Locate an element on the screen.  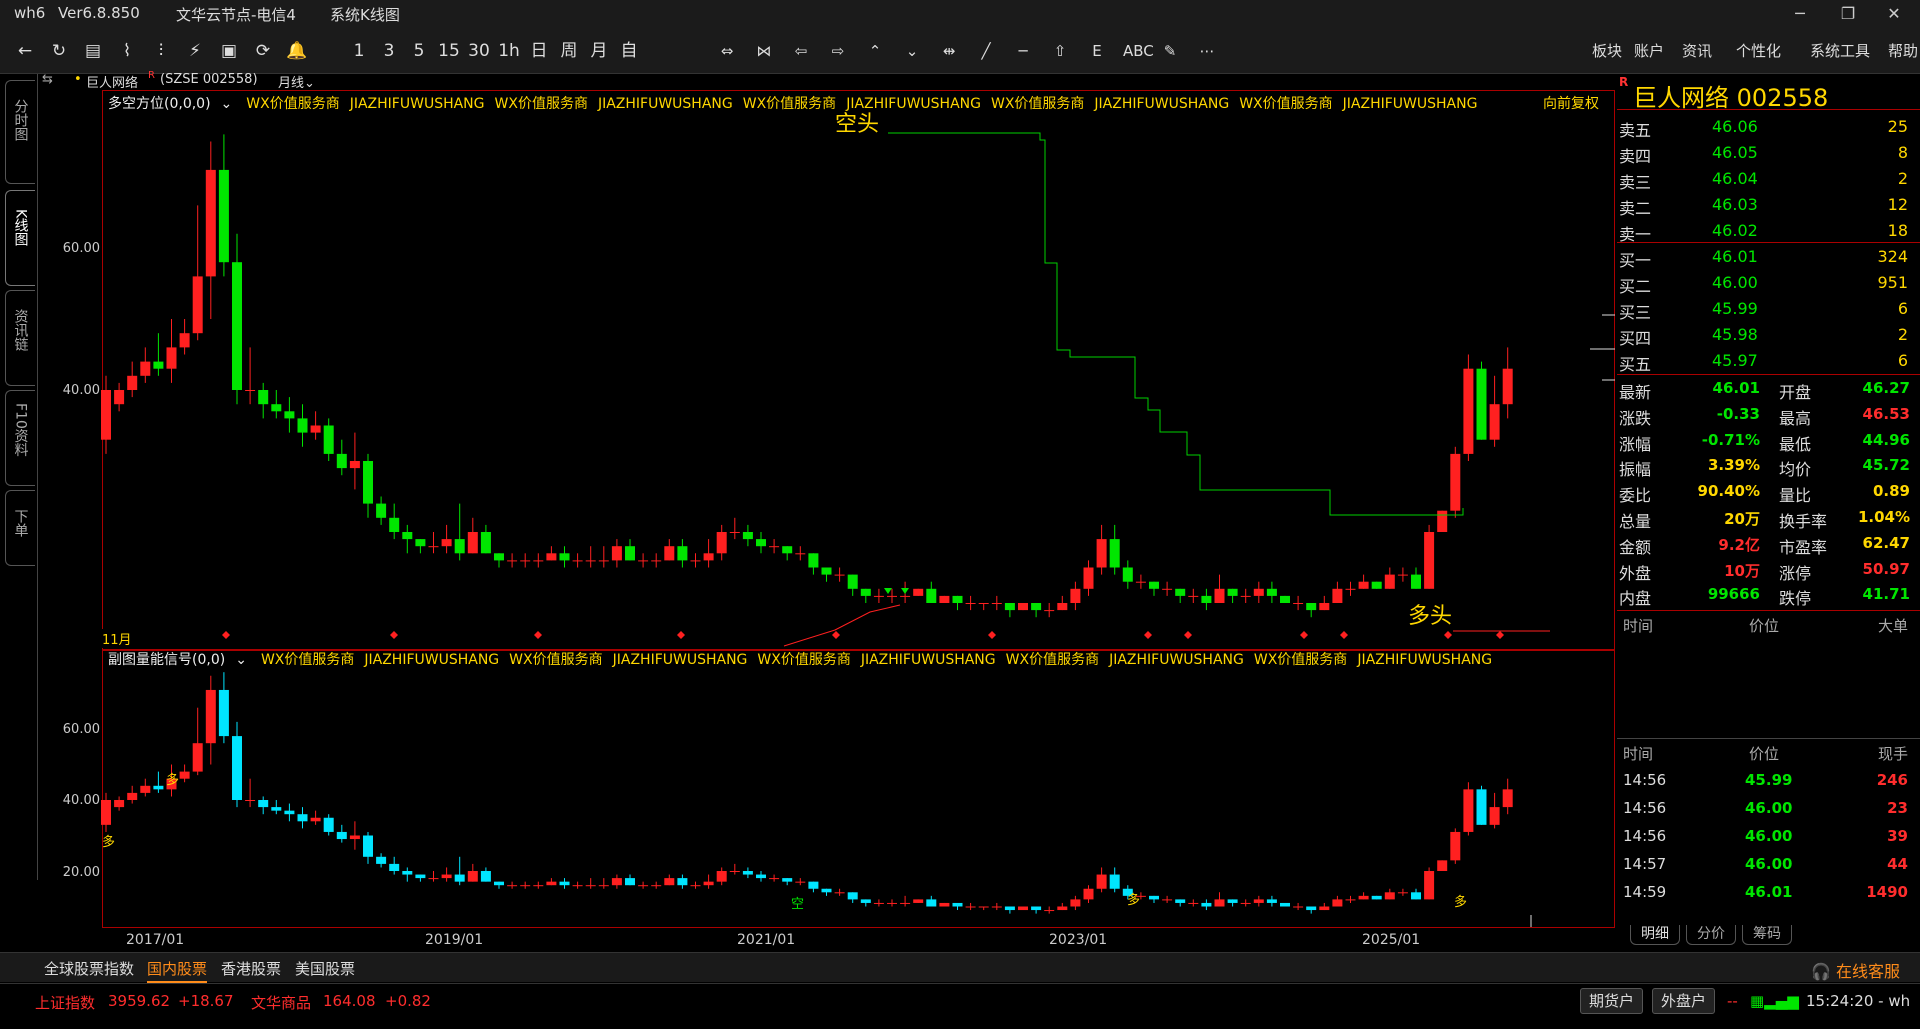
bid-label: 买三 is located at coordinates (1635, 312).